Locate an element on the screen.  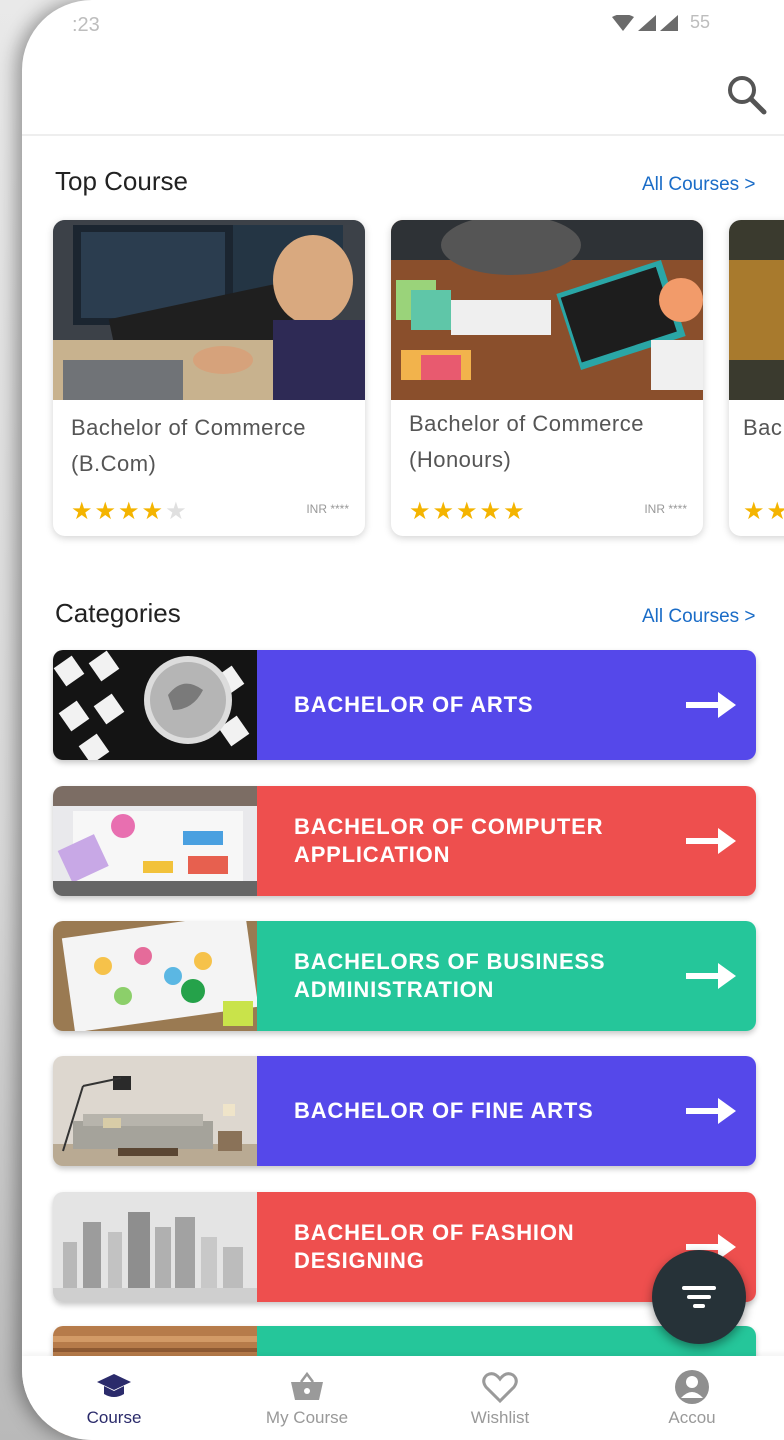
course-title: Bachelor of Commerce (B.Com) is located at coordinates (188, 445).